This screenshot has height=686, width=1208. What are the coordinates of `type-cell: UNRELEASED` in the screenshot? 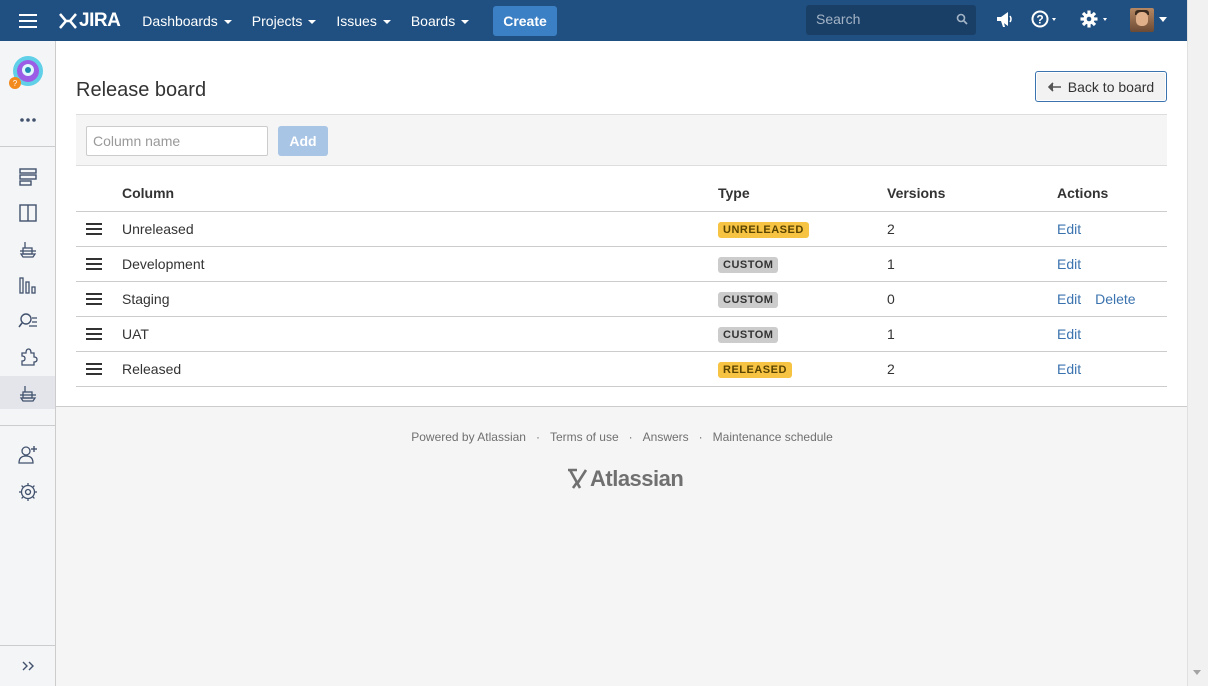 It's located at (802, 229).